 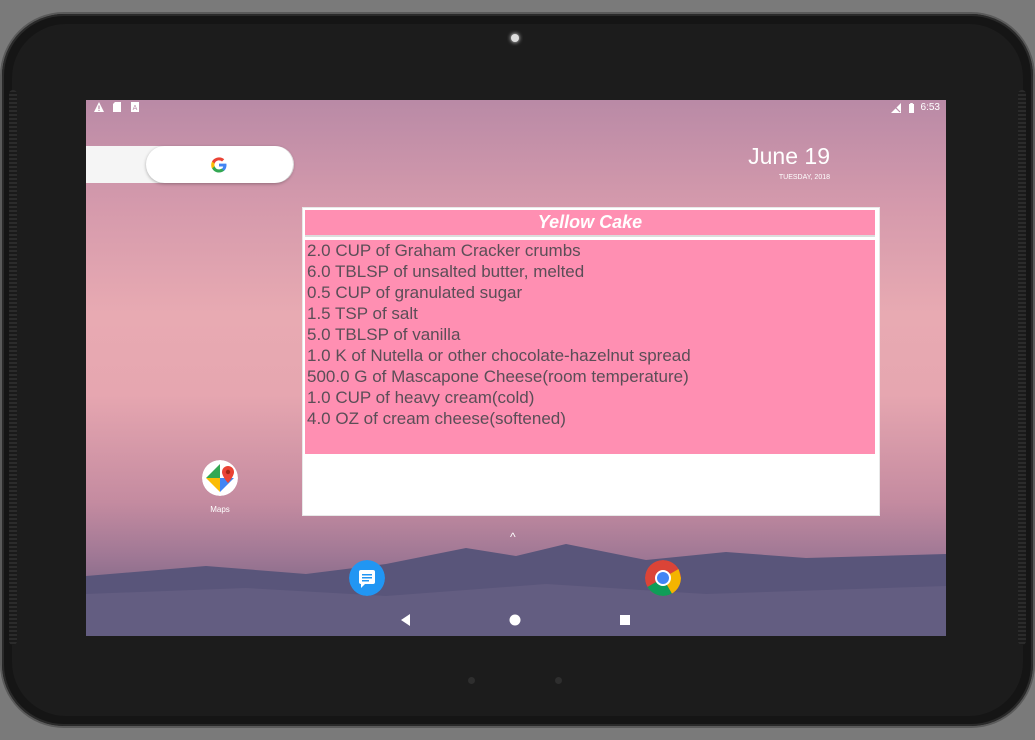 What do you see at coordinates (804, 177) in the screenshot?
I see `clock-day: TUESDAY, 2018` at bounding box center [804, 177].